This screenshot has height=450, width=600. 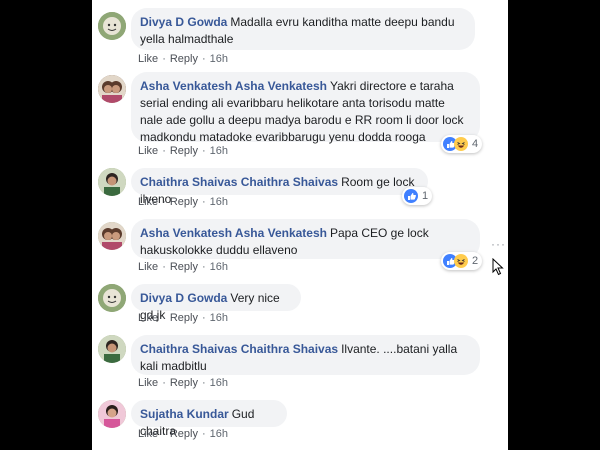 What do you see at coordinates (411, 196) in the screenshot?
I see `thumbs-up-icon` at bounding box center [411, 196].